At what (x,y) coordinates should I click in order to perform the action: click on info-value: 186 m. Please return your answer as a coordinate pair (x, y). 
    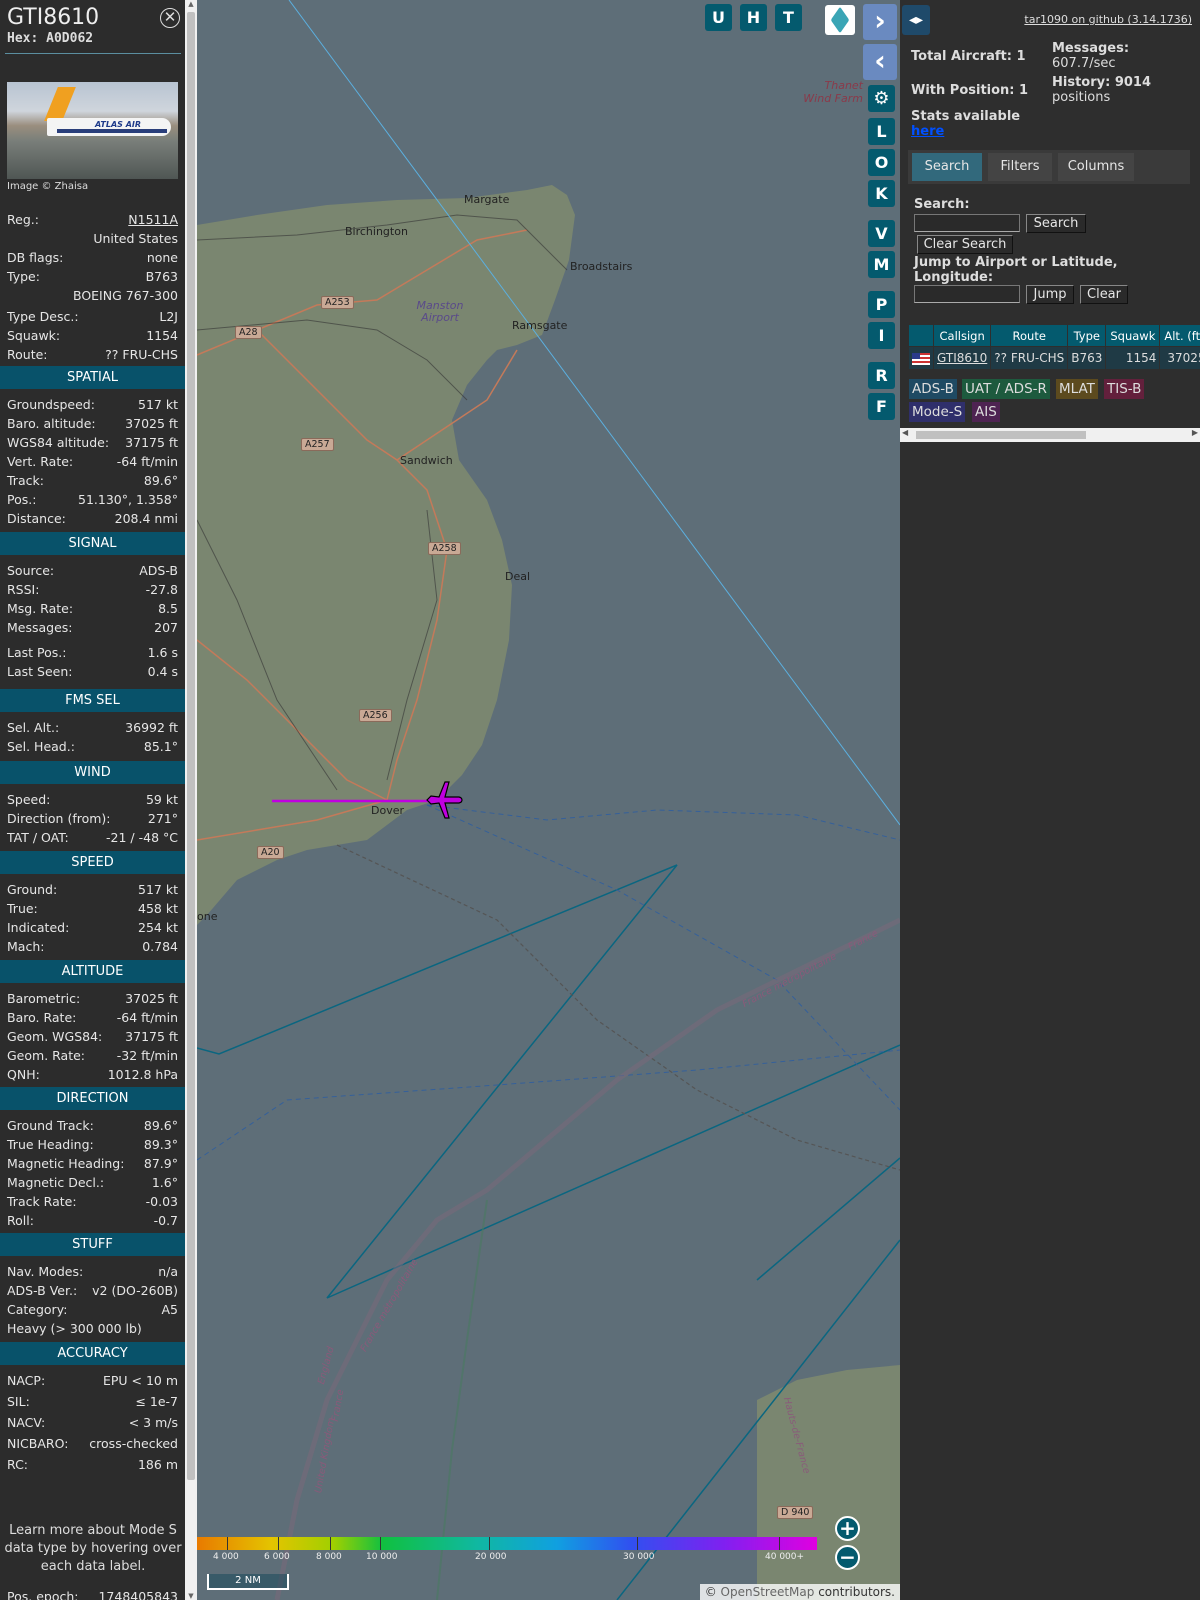
    Looking at the image, I should click on (157, 1464).